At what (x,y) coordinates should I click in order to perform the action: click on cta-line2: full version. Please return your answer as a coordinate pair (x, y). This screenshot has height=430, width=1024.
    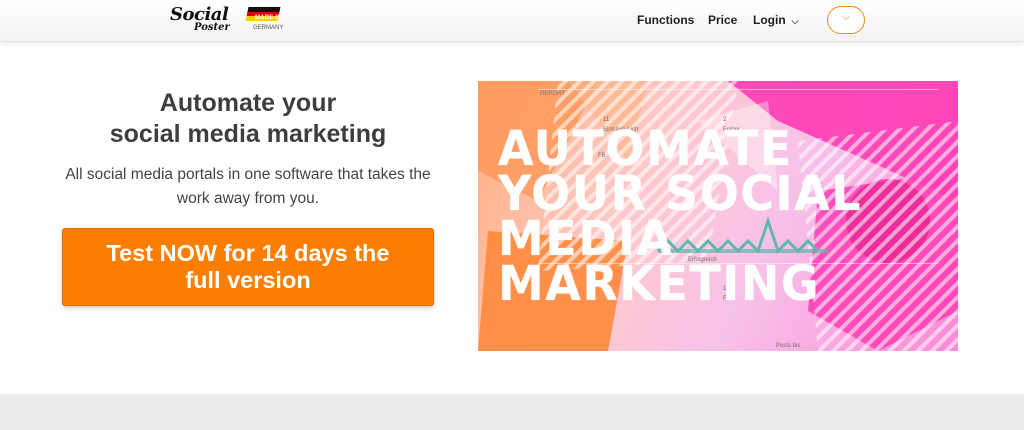
    Looking at the image, I should click on (248, 280).